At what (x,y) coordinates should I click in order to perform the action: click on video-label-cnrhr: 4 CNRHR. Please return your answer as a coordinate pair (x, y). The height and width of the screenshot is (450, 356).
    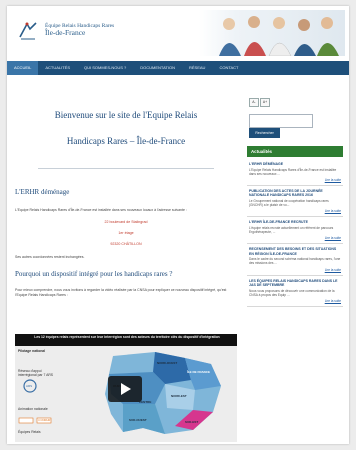
    Looking at the image, I should click on (44, 420).